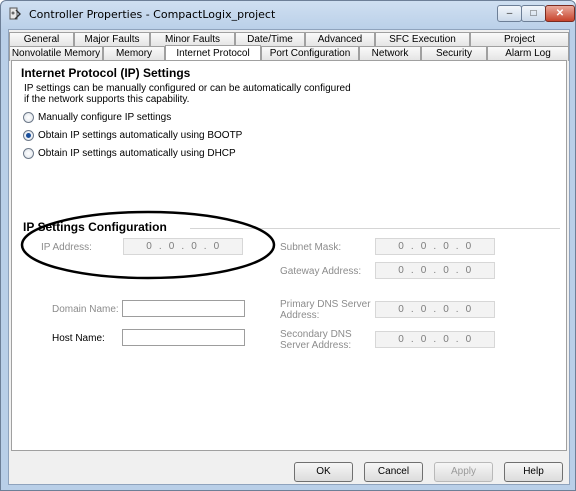  I want to click on subnet-mask-label: Subnet Mask:, so click(311, 247).